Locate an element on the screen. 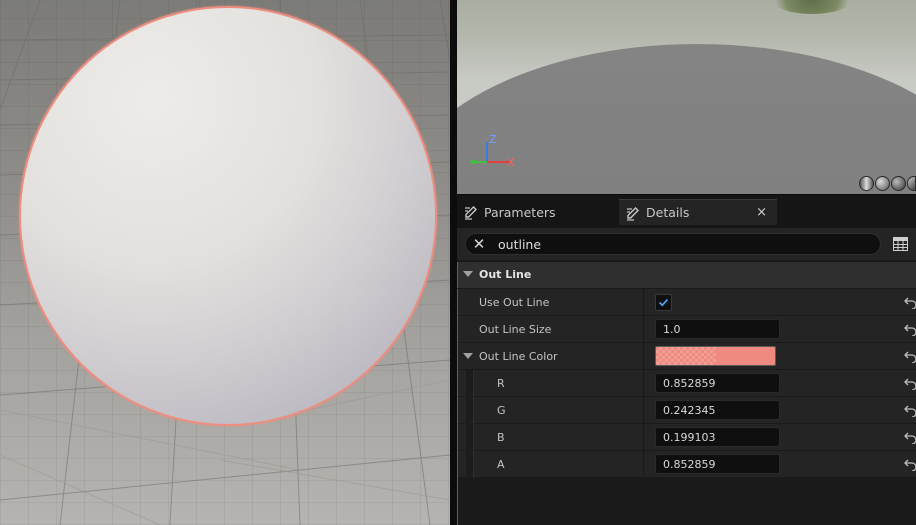 The image size is (916, 525). tab-parameters: Parameters is located at coordinates (537, 212).